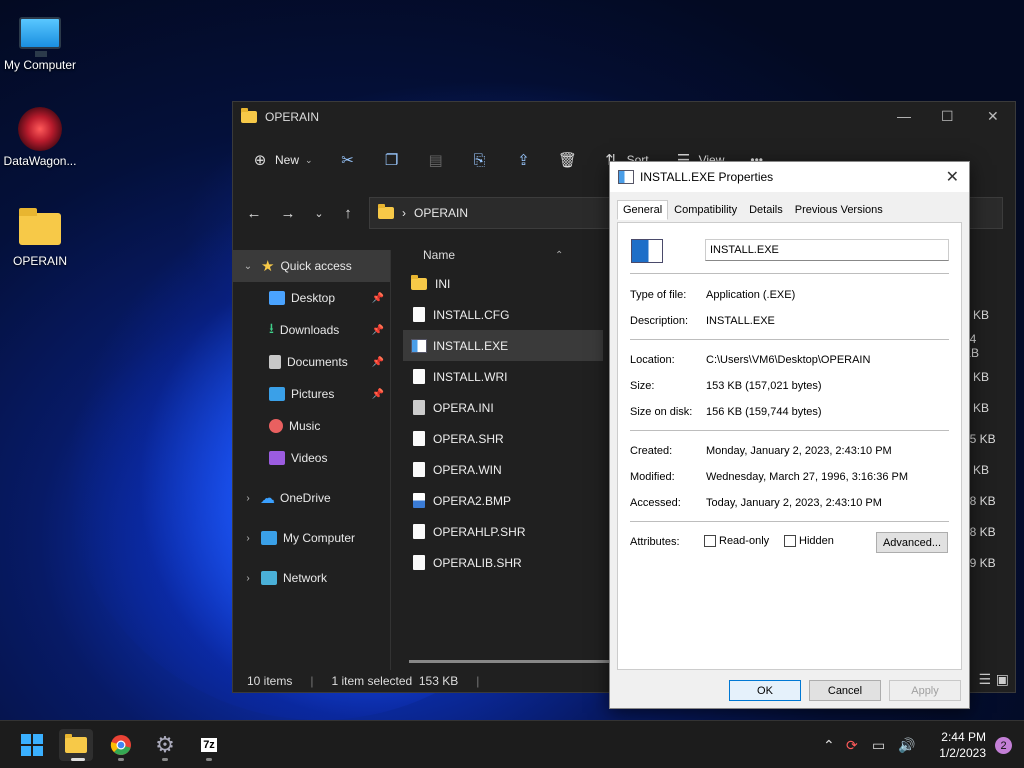 The width and height of the screenshot is (1024, 768). What do you see at coordinates (277, 298) in the screenshot?
I see `desktop-icon` at bounding box center [277, 298].